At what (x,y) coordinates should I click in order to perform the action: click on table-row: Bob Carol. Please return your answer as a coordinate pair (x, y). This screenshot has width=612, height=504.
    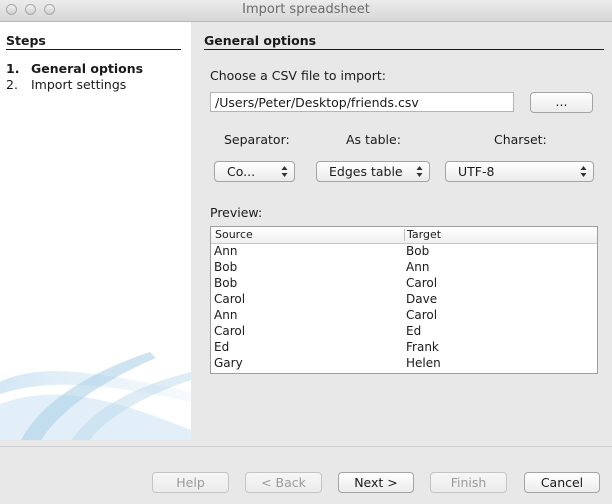
    Looking at the image, I should click on (404, 284).